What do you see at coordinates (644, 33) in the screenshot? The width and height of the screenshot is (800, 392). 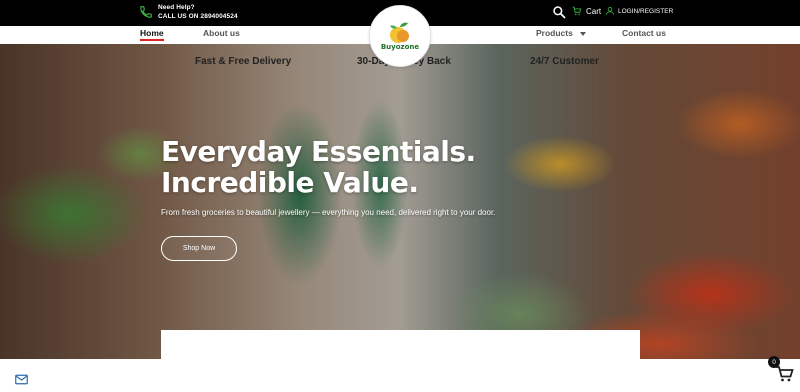 I see `nav-contact: Contact us` at bounding box center [644, 33].